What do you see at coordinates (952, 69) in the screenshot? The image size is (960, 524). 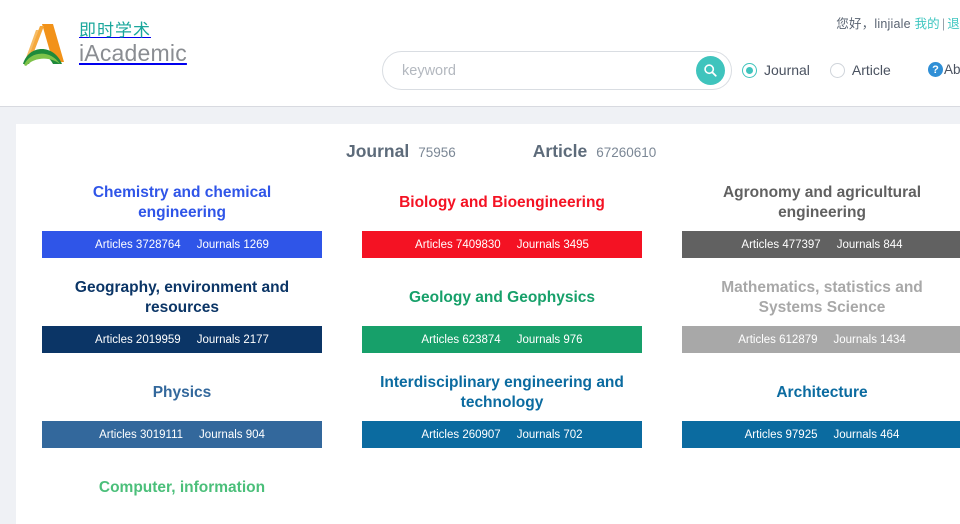 I see `about-label: Ab` at bounding box center [952, 69].